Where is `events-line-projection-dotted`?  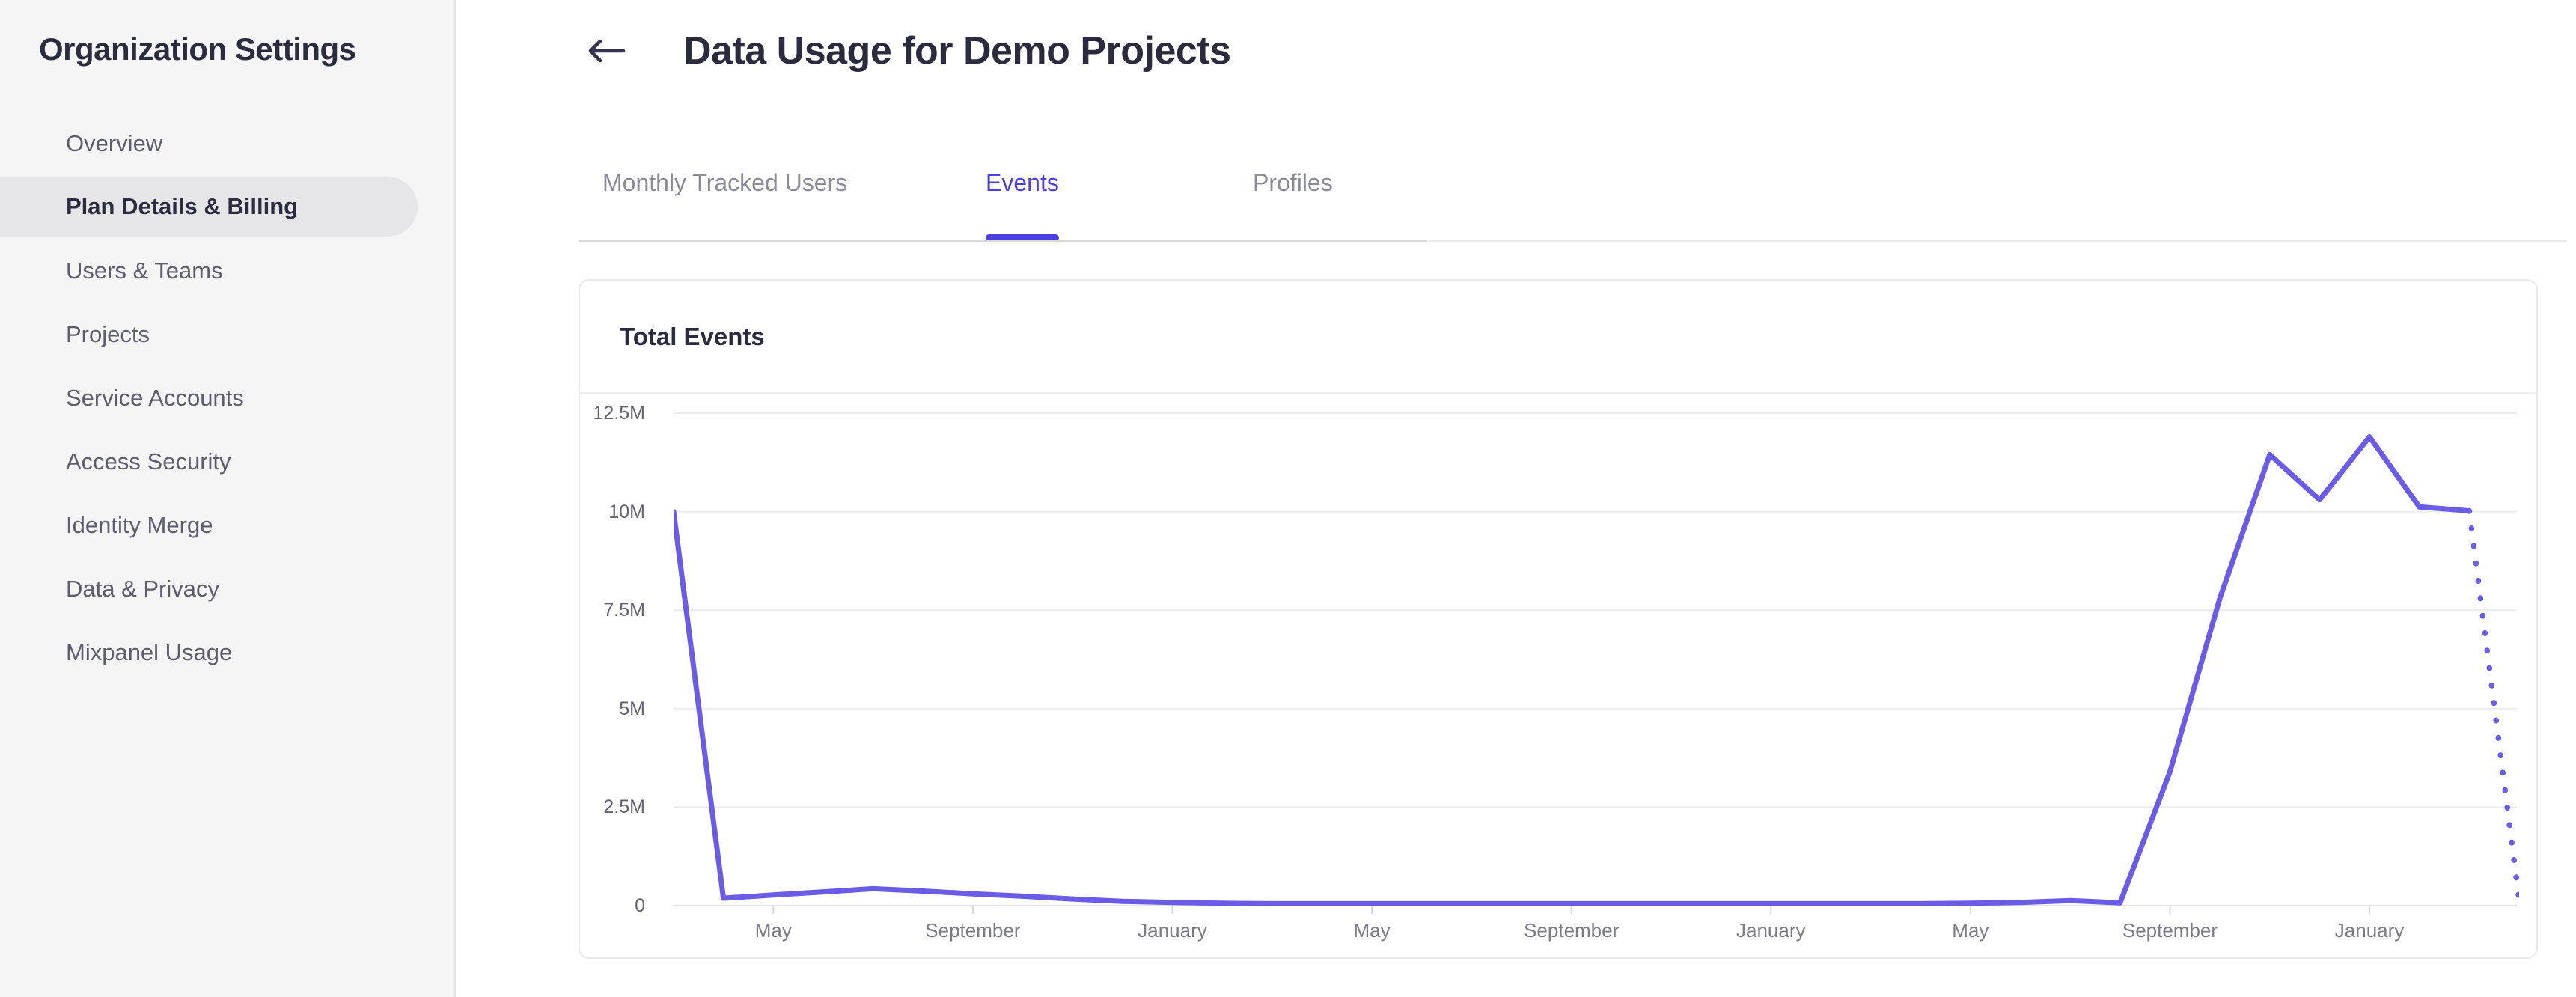 events-line-projection-dotted is located at coordinates (2492, 705).